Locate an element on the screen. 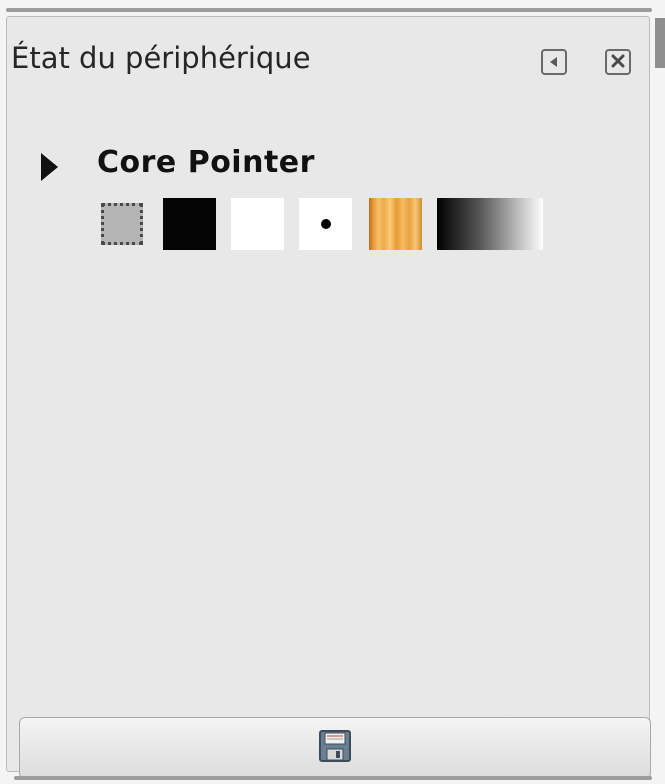 The height and width of the screenshot is (784, 665). panel-title: État du périphérique is located at coordinates (161, 58).